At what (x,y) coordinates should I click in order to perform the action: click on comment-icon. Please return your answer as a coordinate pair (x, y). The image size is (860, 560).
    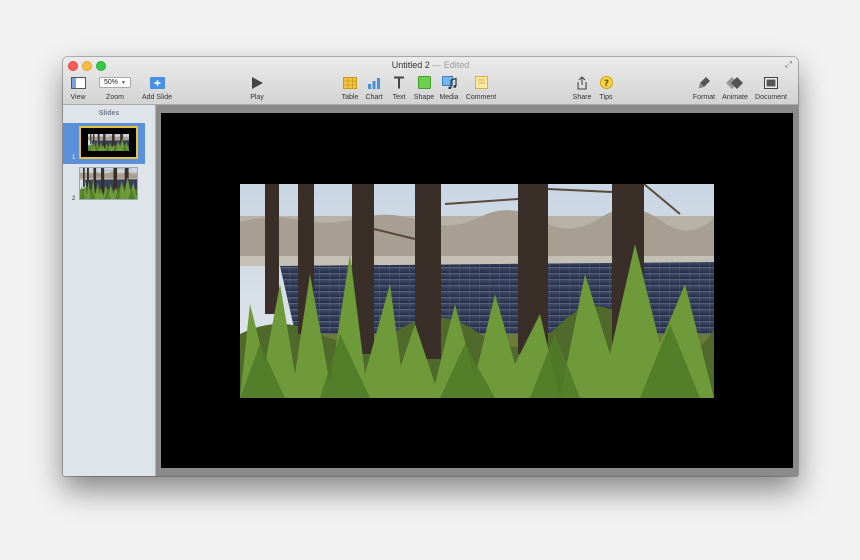
    Looking at the image, I should click on (481, 82).